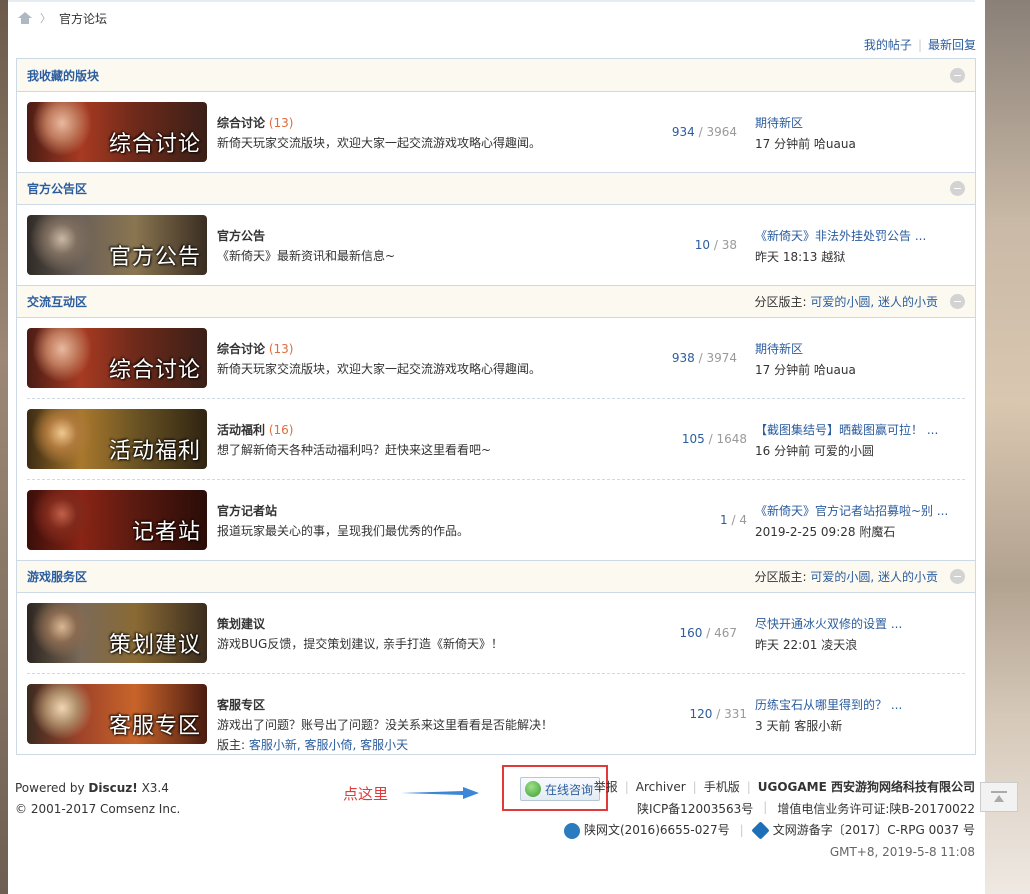 Image resolution: width=1030 pixels, height=894 pixels. Describe the element at coordinates (952, 44) in the screenshot. I see `latest-replies-link: 最新回复` at that location.